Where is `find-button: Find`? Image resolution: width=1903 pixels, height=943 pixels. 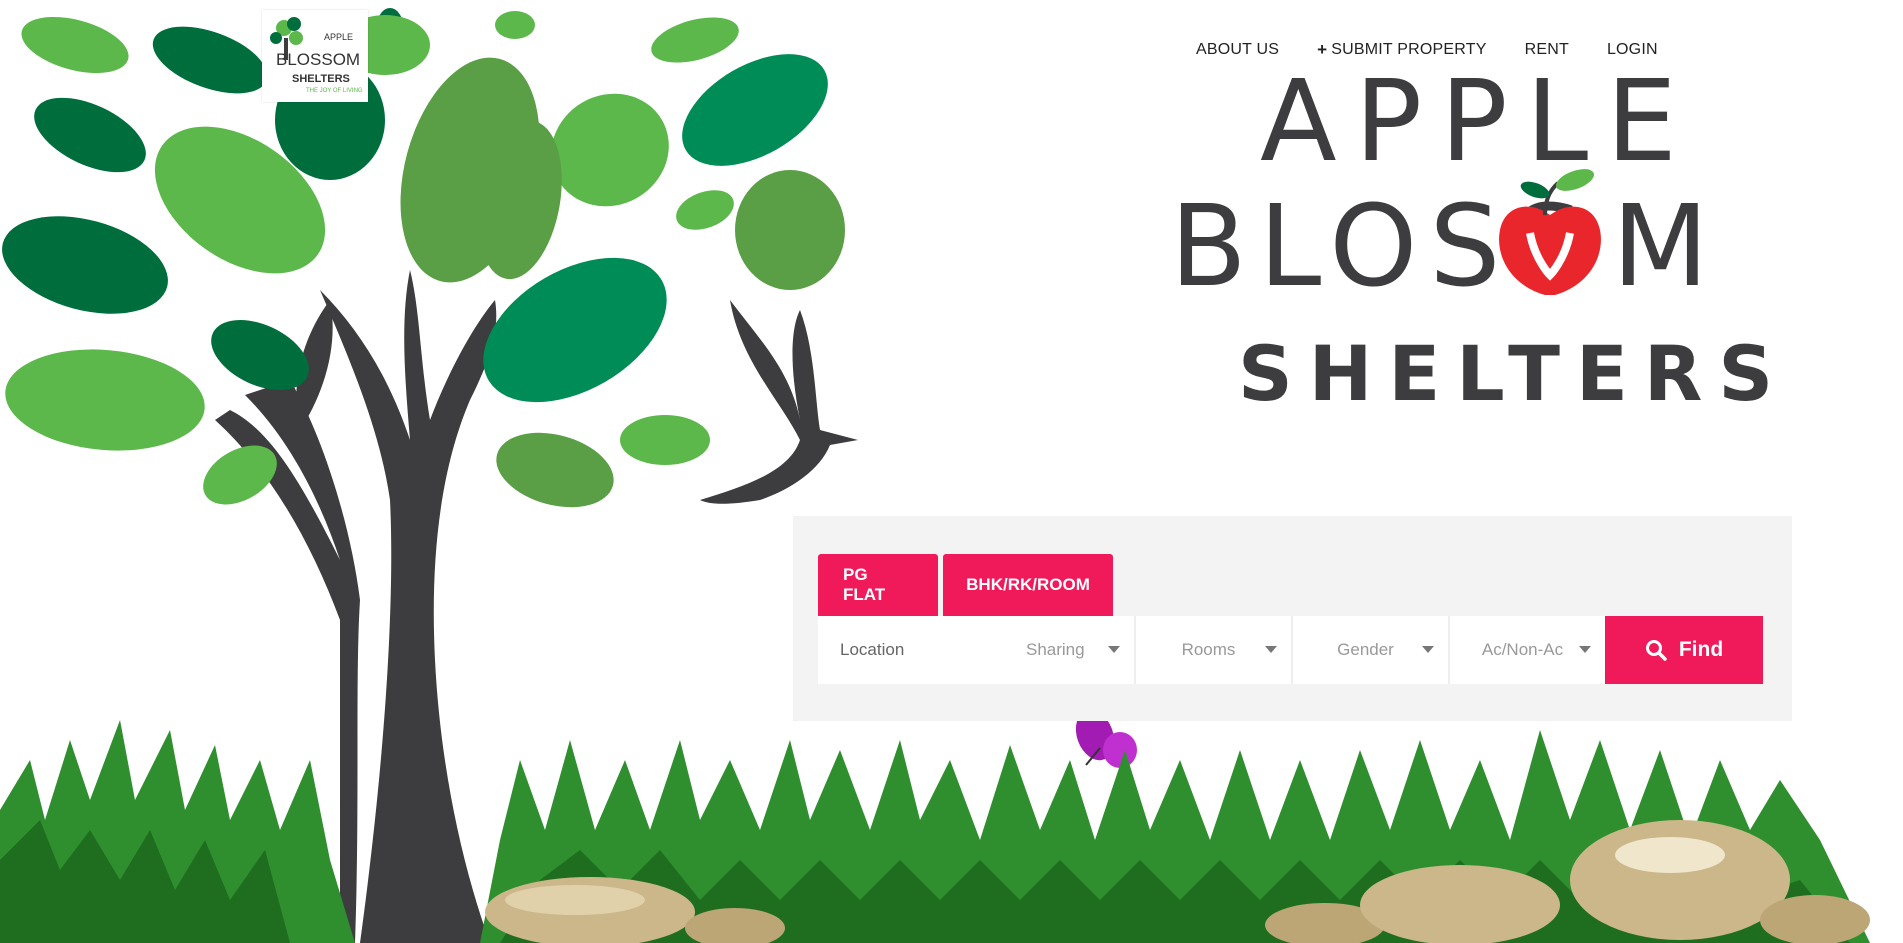 find-button: Find is located at coordinates (1684, 650).